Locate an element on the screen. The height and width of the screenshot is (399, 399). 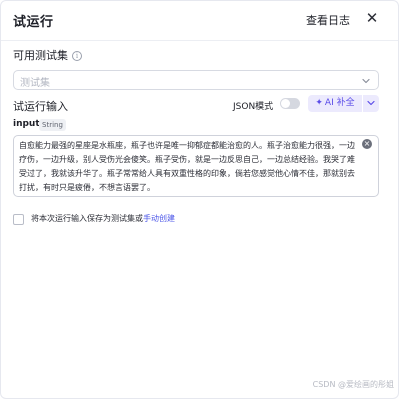
toggle-knob is located at coordinates (285, 103).